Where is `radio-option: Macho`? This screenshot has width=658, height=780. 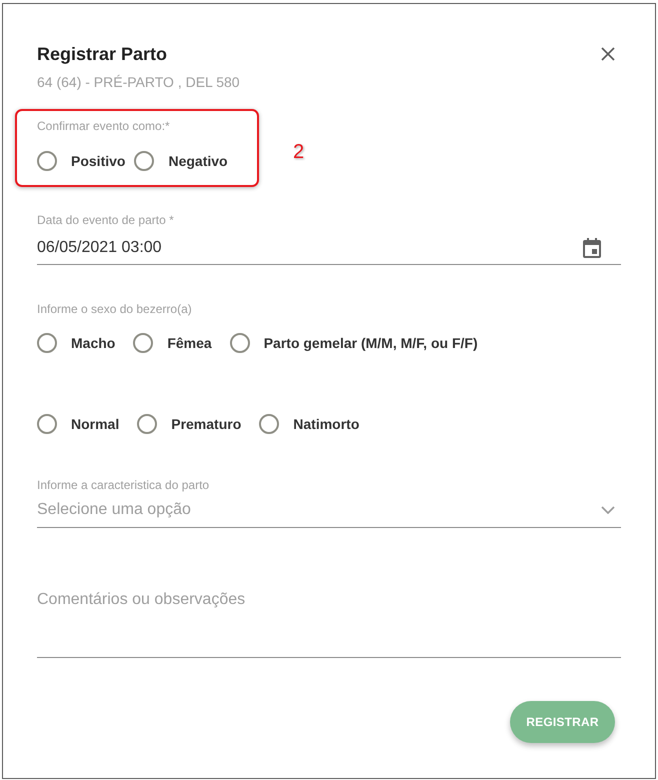 radio-option: Macho is located at coordinates (76, 343).